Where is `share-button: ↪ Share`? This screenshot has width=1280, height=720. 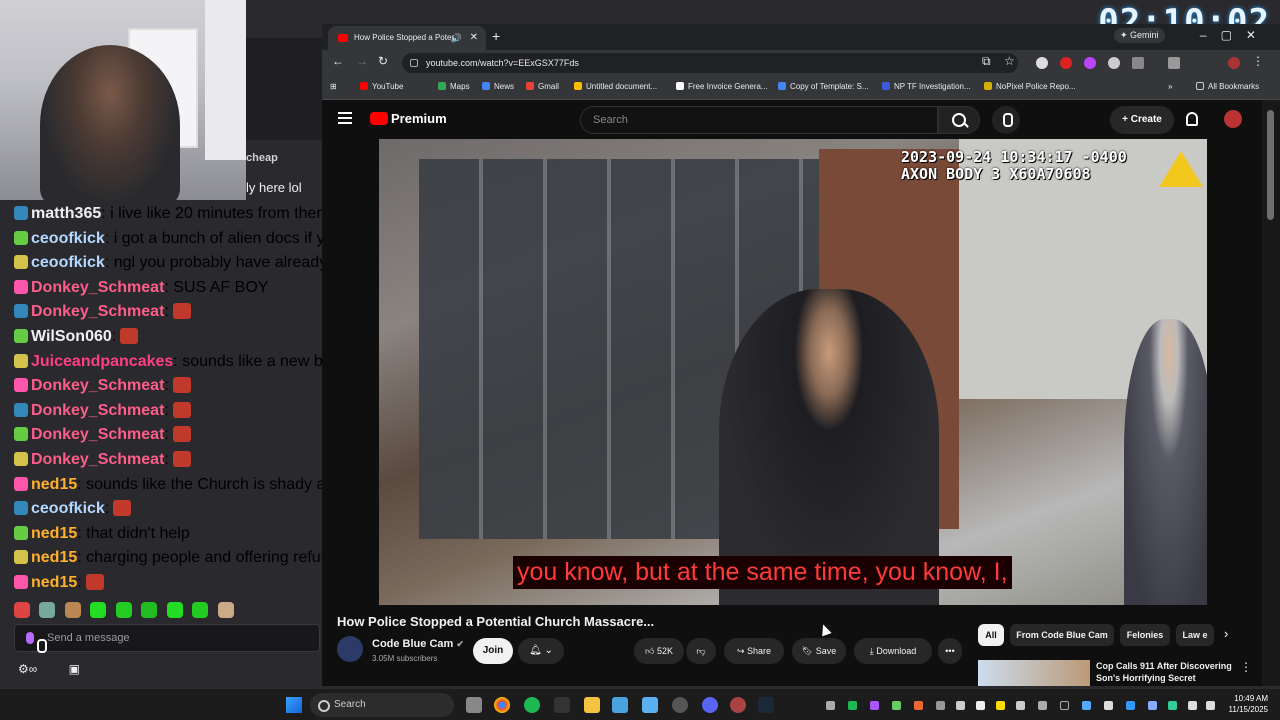 share-button: ↪ Share is located at coordinates (754, 651).